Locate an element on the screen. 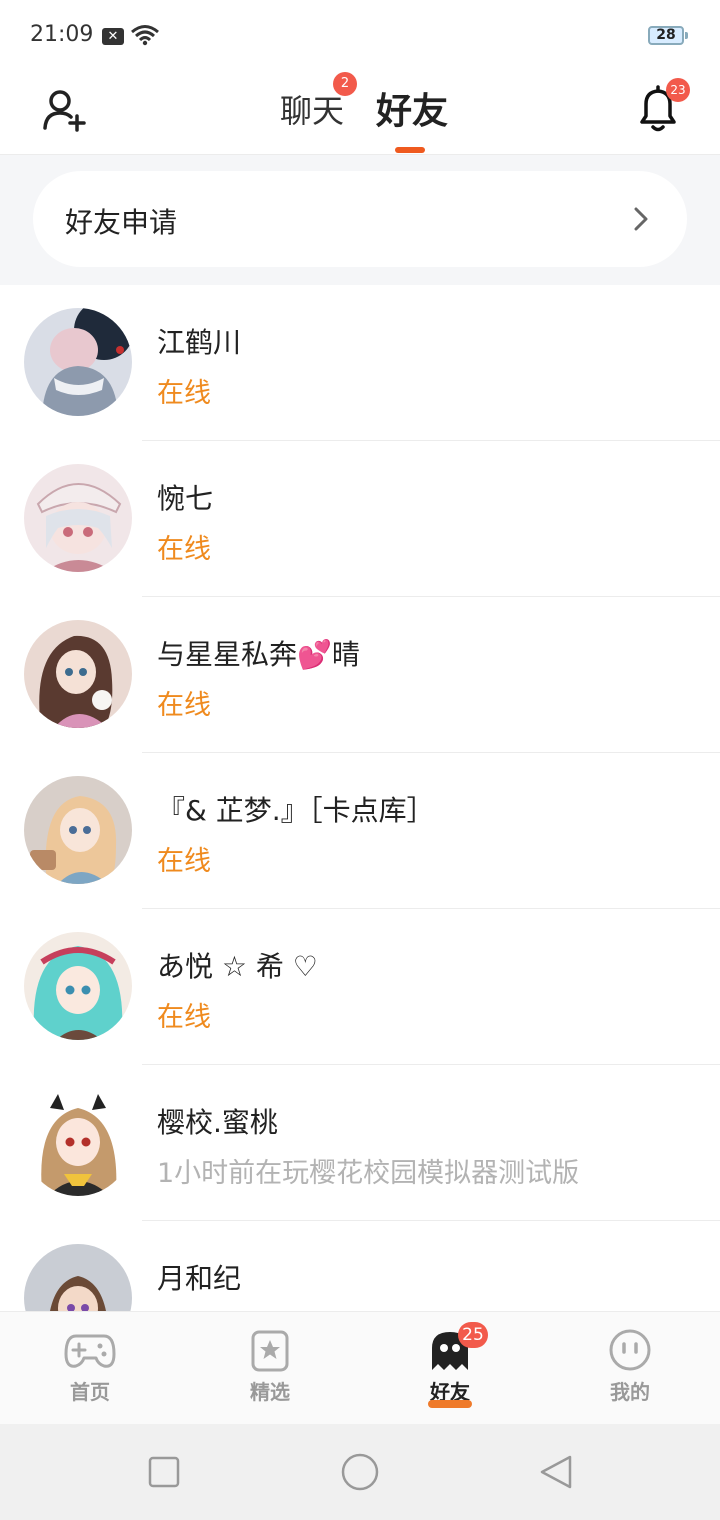  status-time: 21:09 is located at coordinates (62, 34).